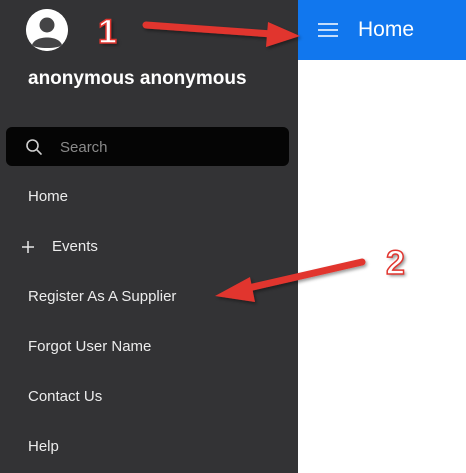  What do you see at coordinates (170, 147) in the screenshot?
I see `search-input` at bounding box center [170, 147].